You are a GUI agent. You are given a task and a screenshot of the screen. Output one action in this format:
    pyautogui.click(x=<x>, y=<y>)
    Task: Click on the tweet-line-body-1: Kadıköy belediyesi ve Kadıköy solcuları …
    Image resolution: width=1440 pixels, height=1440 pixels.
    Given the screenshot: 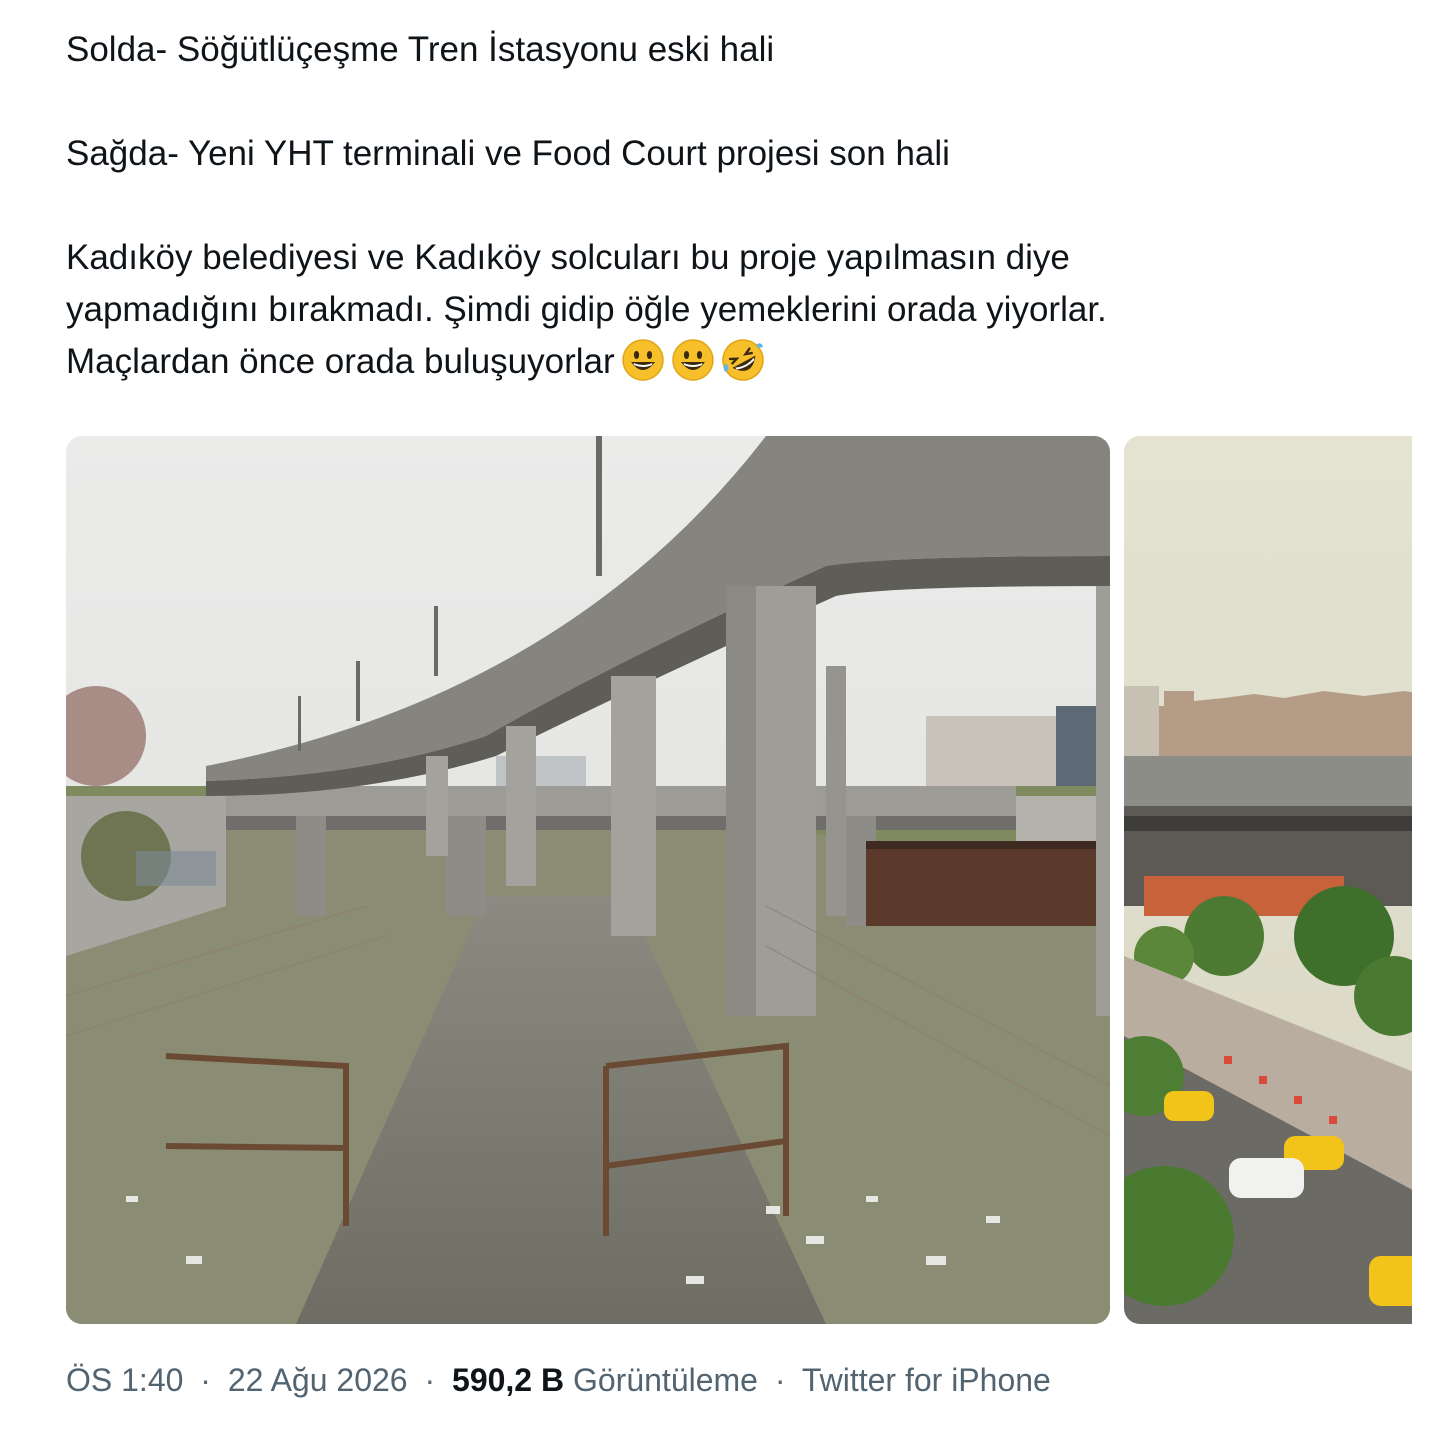 What is the action you would take?
    pyautogui.click(x=568, y=257)
    